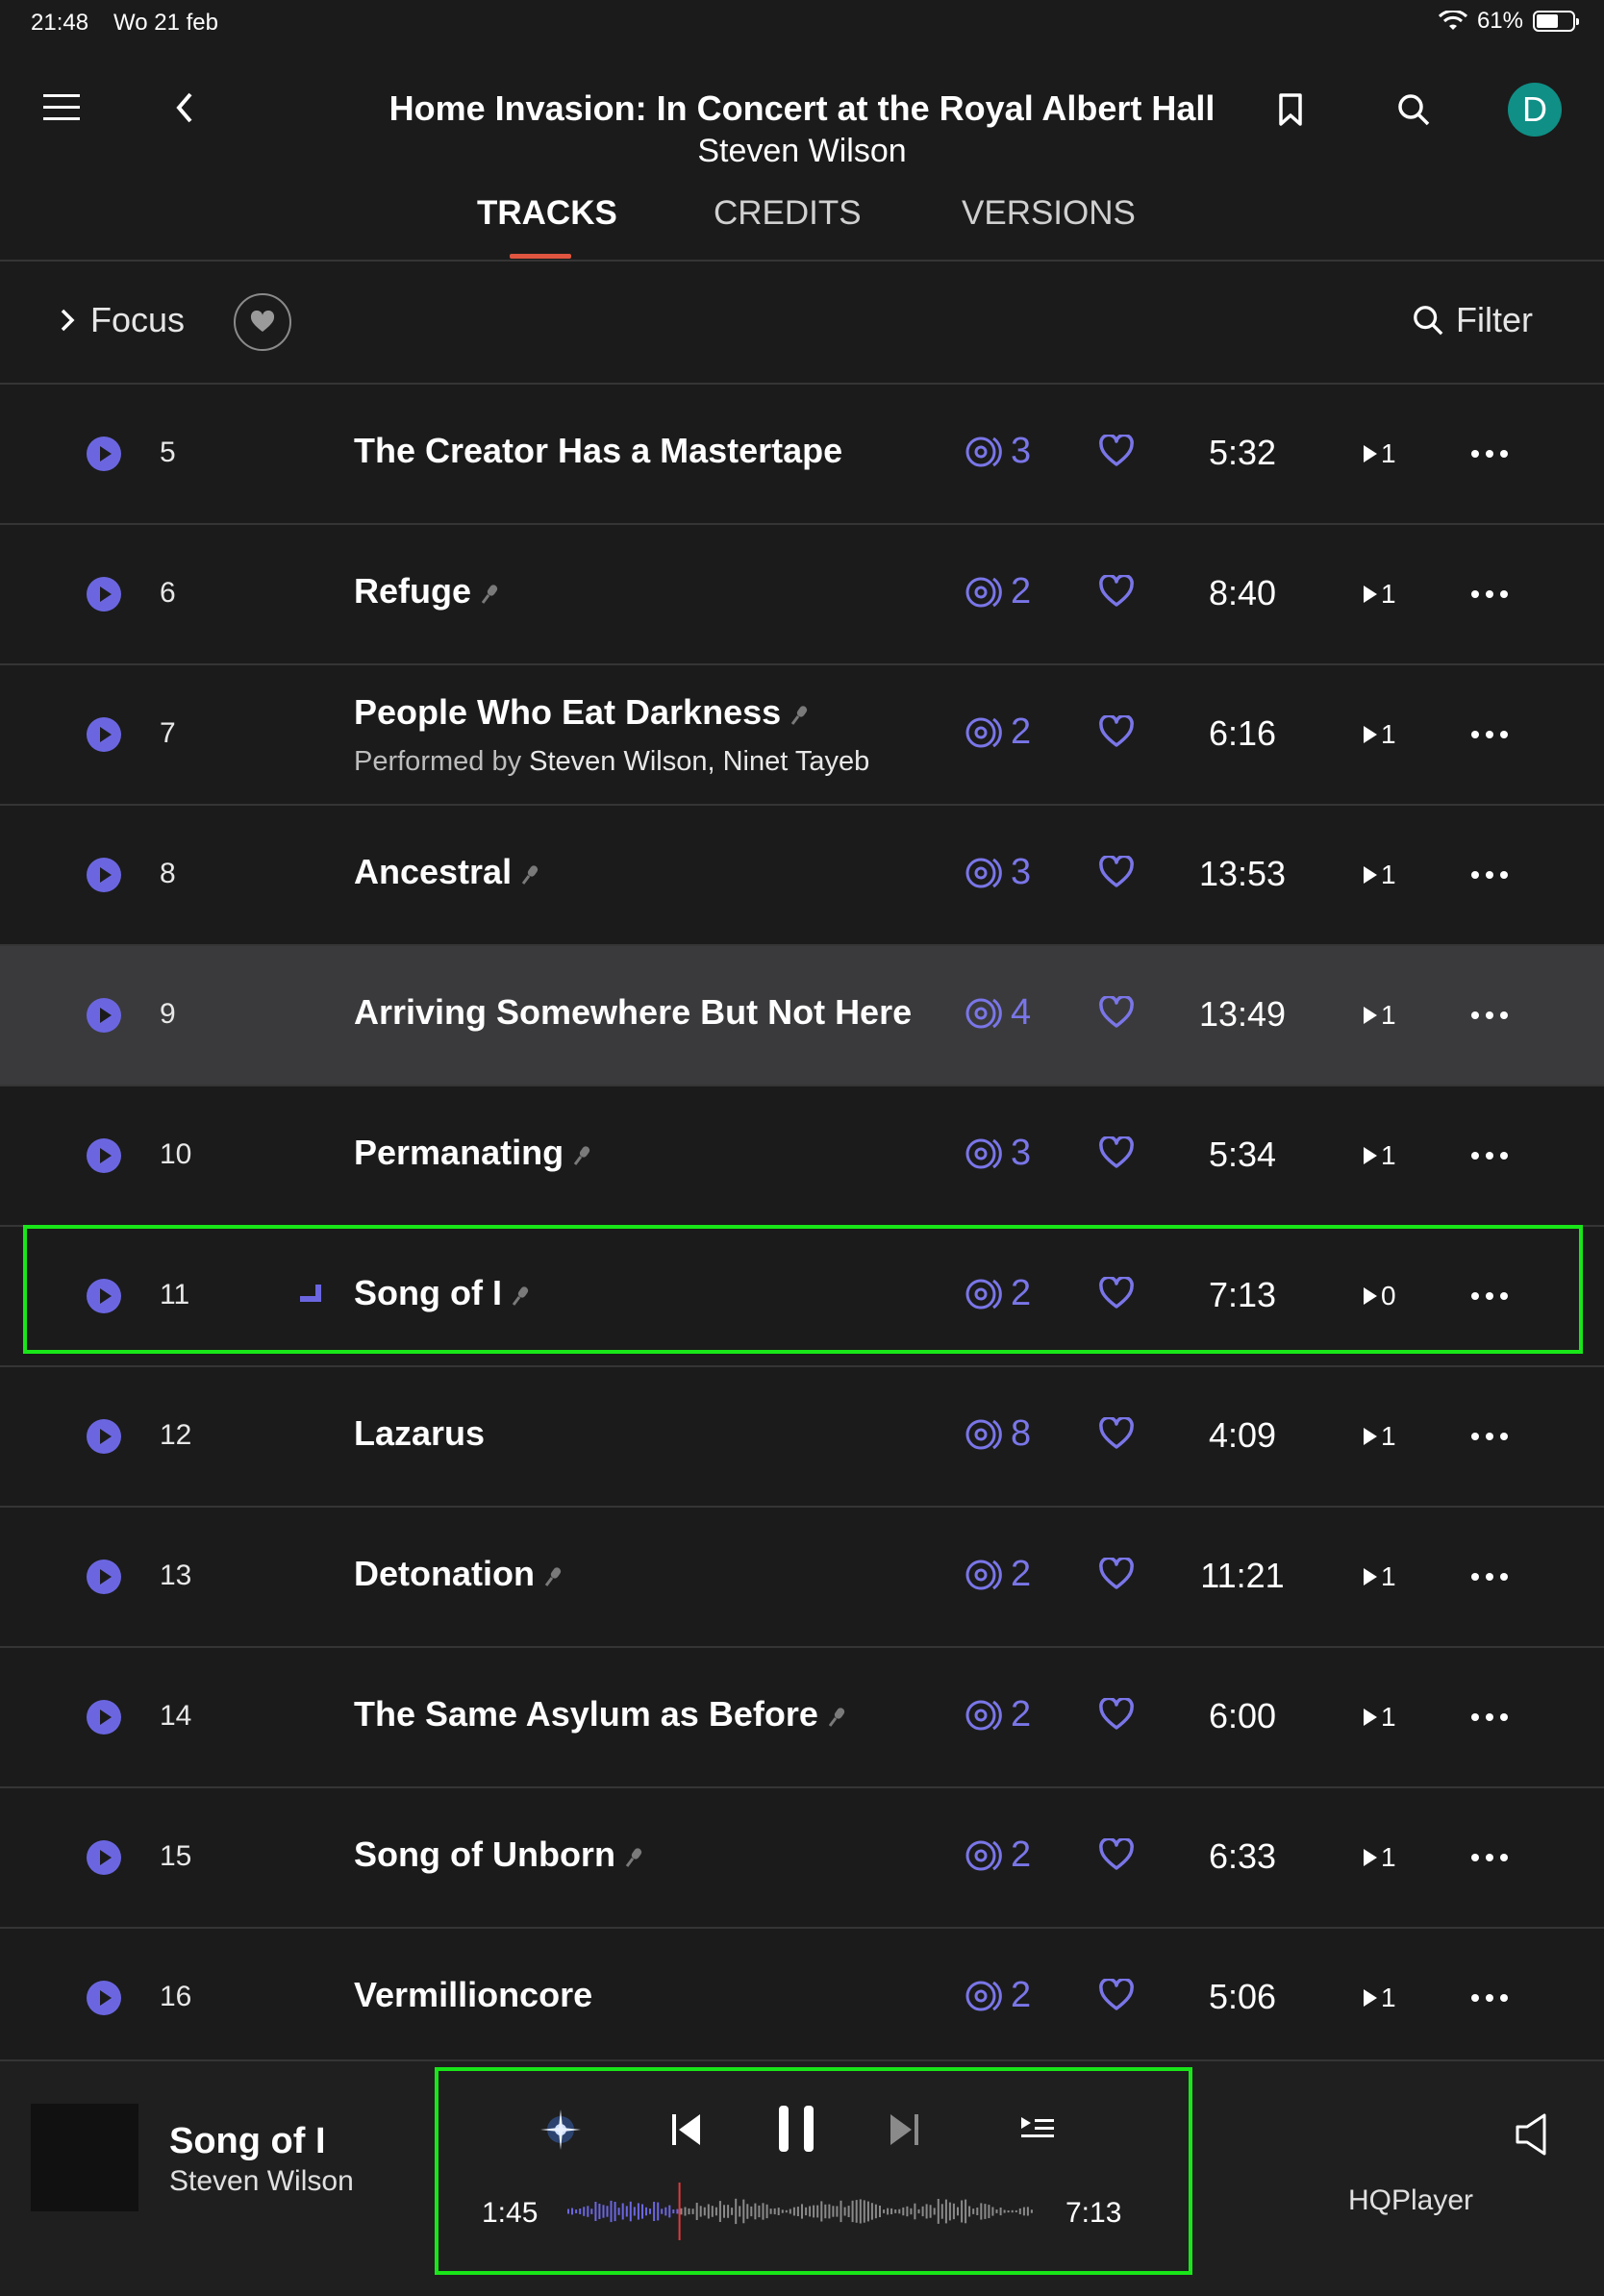 Image resolution: width=1604 pixels, height=2296 pixels. Describe the element at coordinates (998, 1434) in the screenshot. I see `versions-button: 8` at that location.